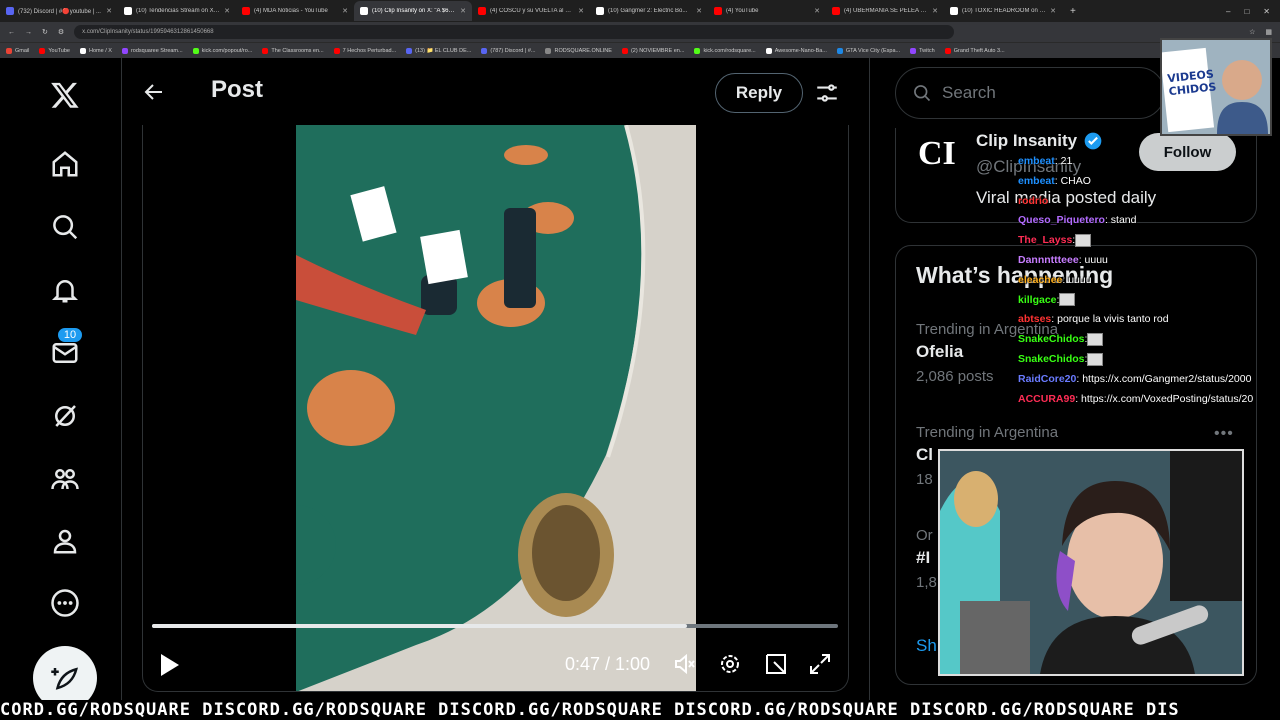  I want to click on tab-label: (4) MDA Noticias - YouTube, so click(291, 11).